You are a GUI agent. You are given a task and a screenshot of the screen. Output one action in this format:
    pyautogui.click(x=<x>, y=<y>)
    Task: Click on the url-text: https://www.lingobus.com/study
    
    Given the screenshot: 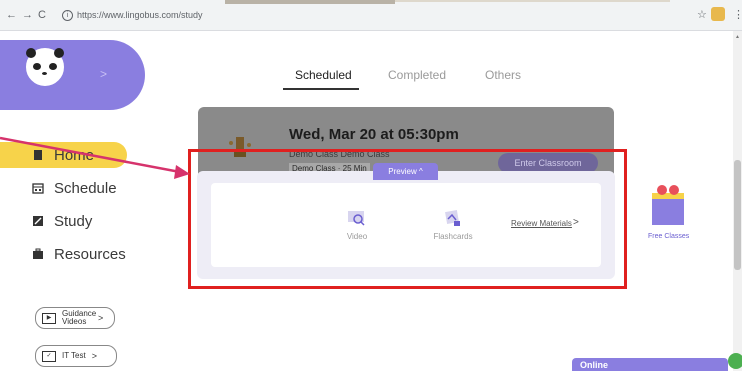 What is the action you would take?
    pyautogui.click(x=140, y=15)
    